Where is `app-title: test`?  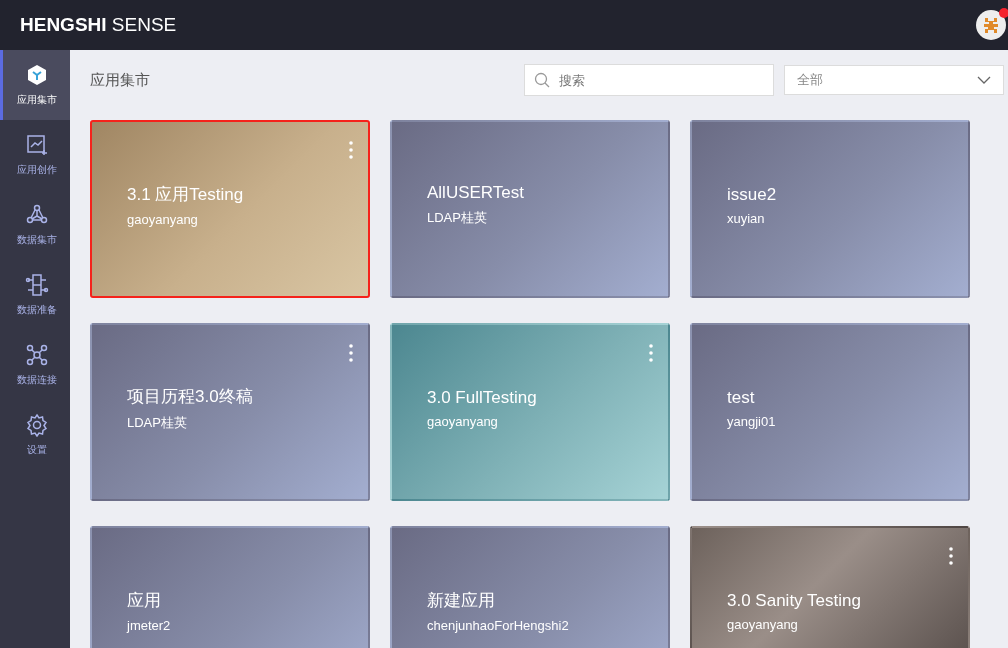
app-title: test is located at coordinates (741, 397).